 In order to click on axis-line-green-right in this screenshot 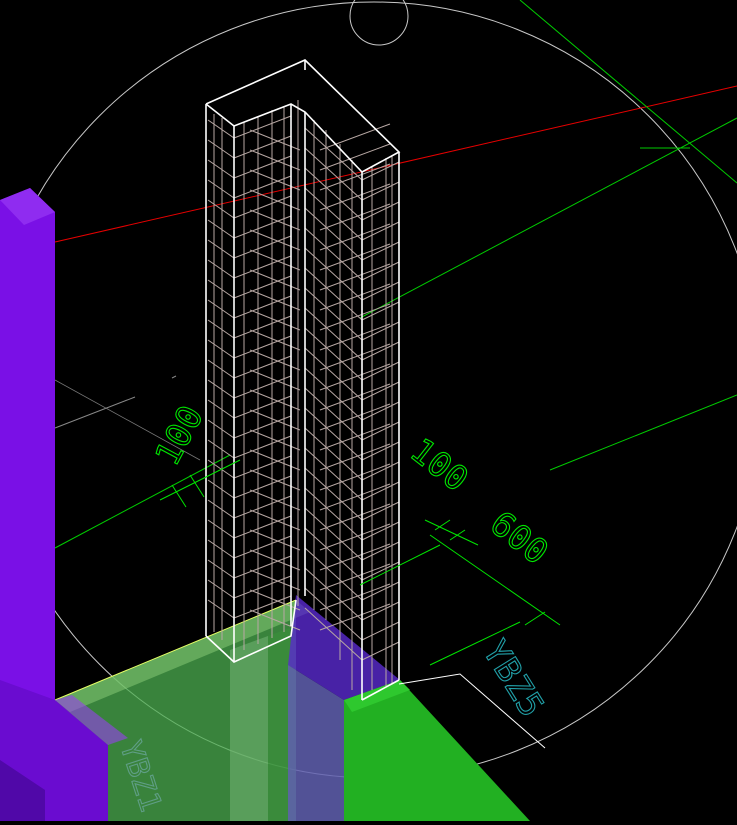, I will do `click(643, 432)`.